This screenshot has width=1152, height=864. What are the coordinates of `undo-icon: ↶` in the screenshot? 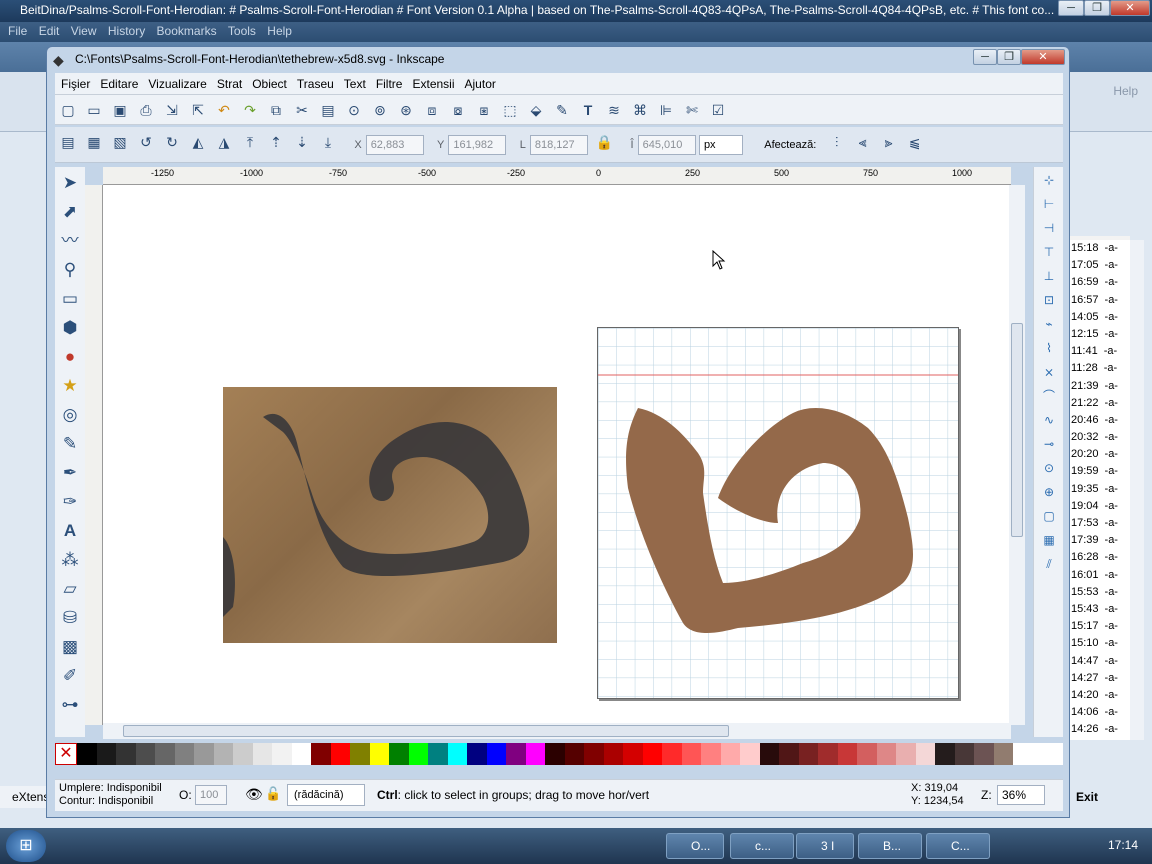 It's located at (224, 110).